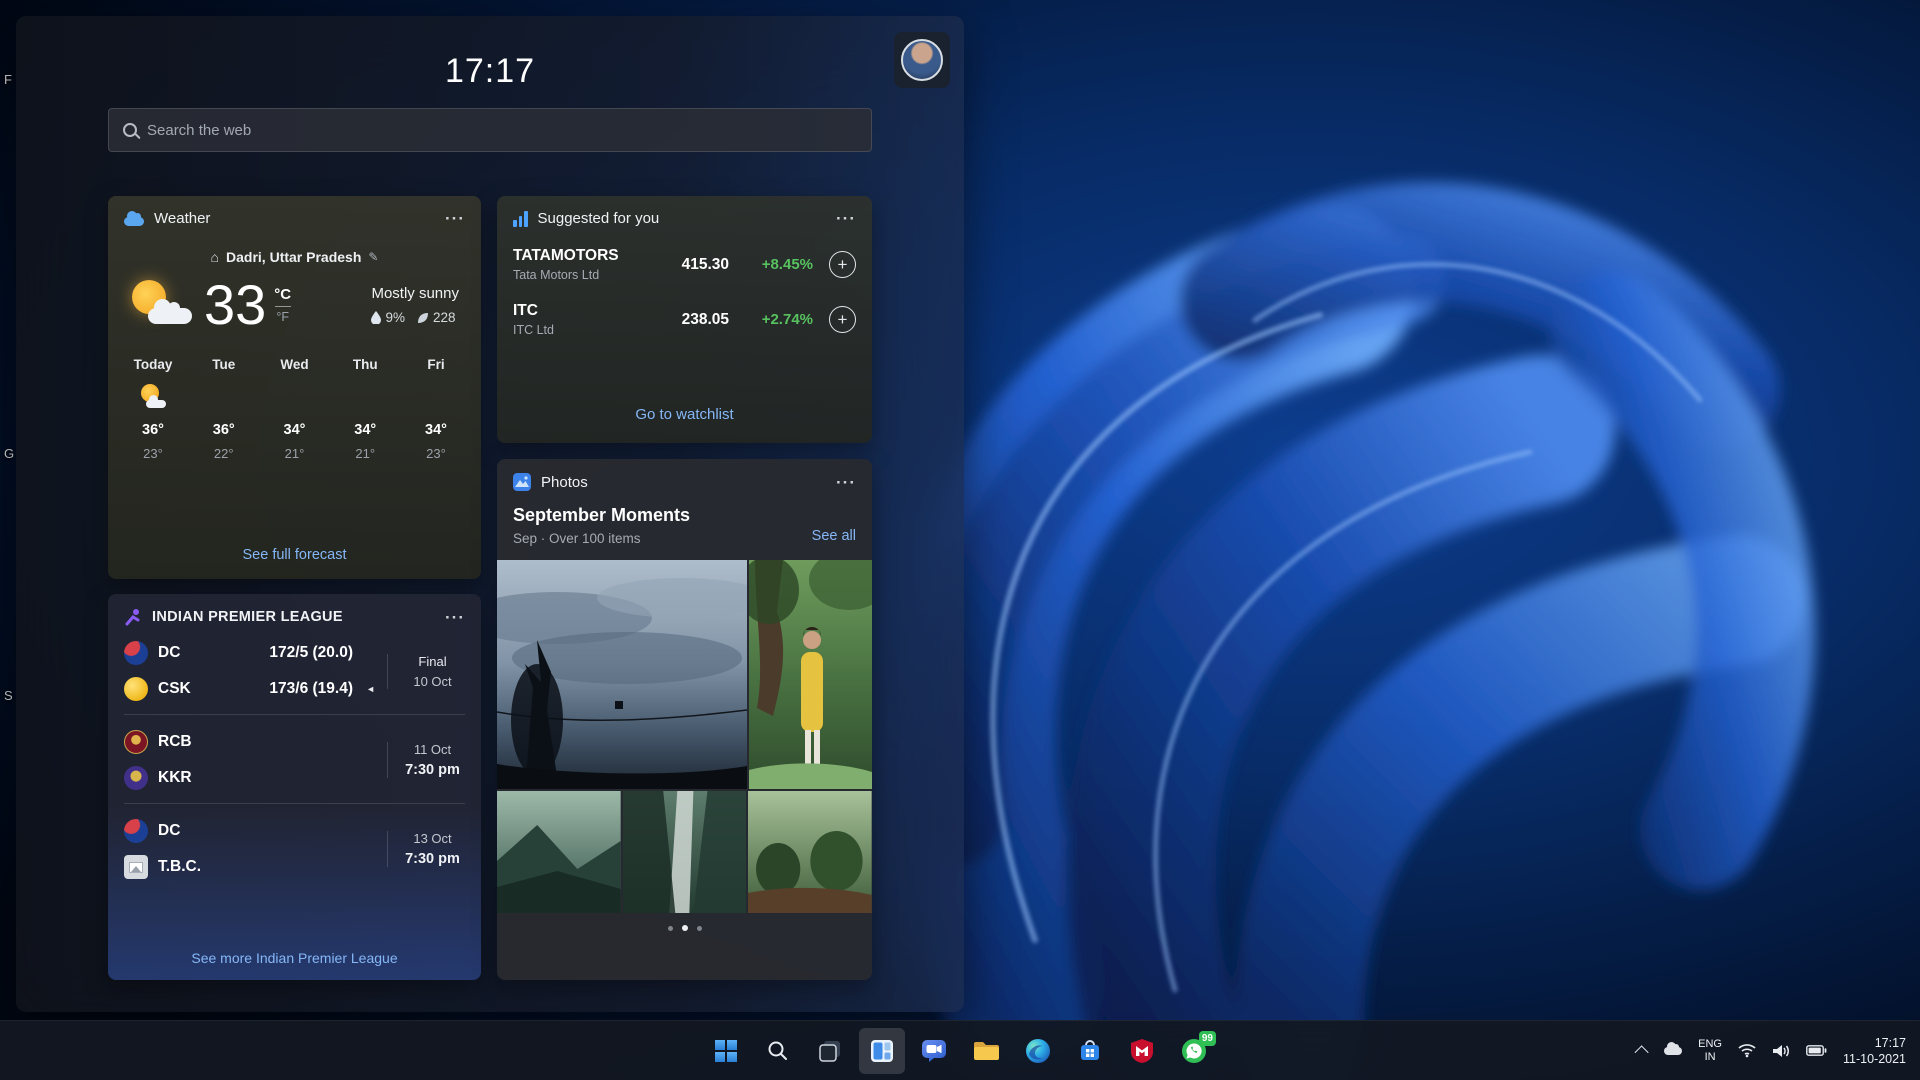  I want to click on cloud-tray-button, so click(1673, 1048).